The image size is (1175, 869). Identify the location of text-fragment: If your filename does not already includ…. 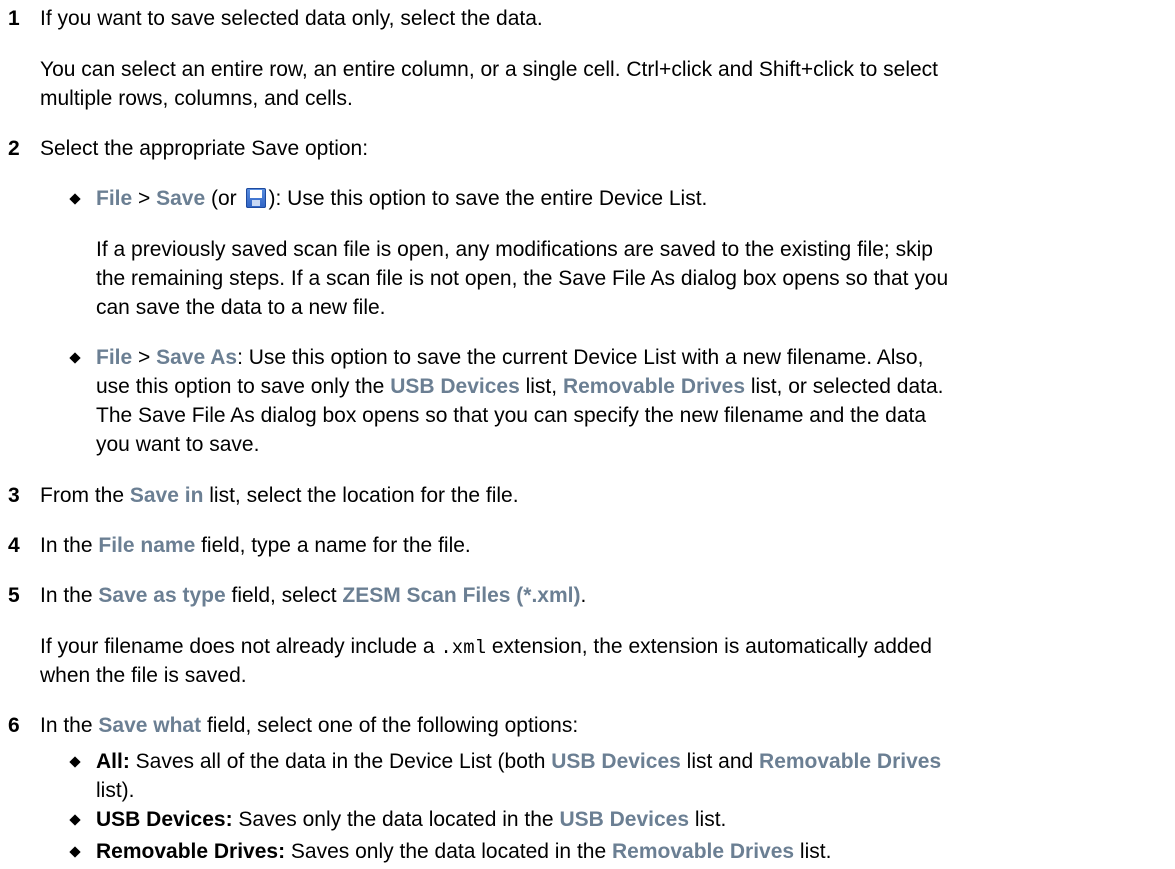
(240, 646).